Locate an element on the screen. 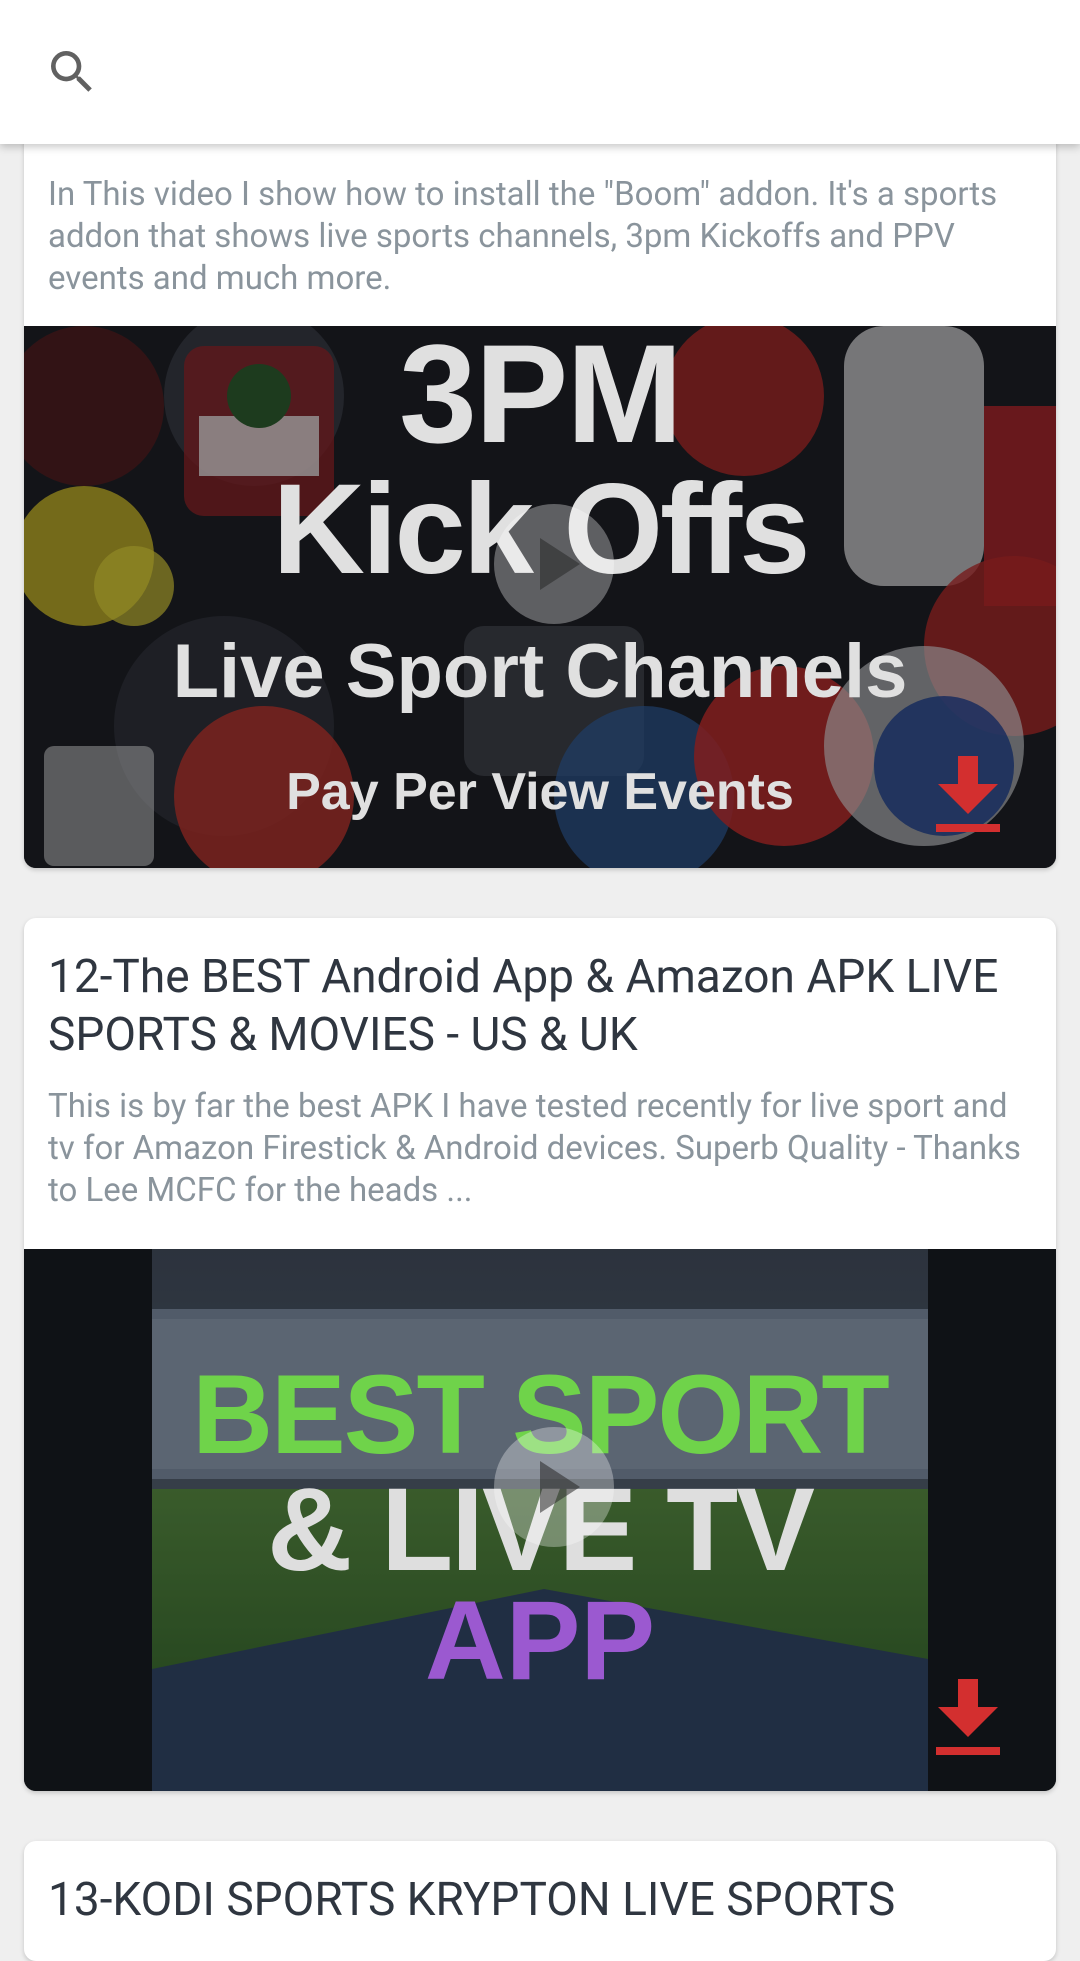 This screenshot has width=1080, height=1961. search-icon is located at coordinates (72, 72).